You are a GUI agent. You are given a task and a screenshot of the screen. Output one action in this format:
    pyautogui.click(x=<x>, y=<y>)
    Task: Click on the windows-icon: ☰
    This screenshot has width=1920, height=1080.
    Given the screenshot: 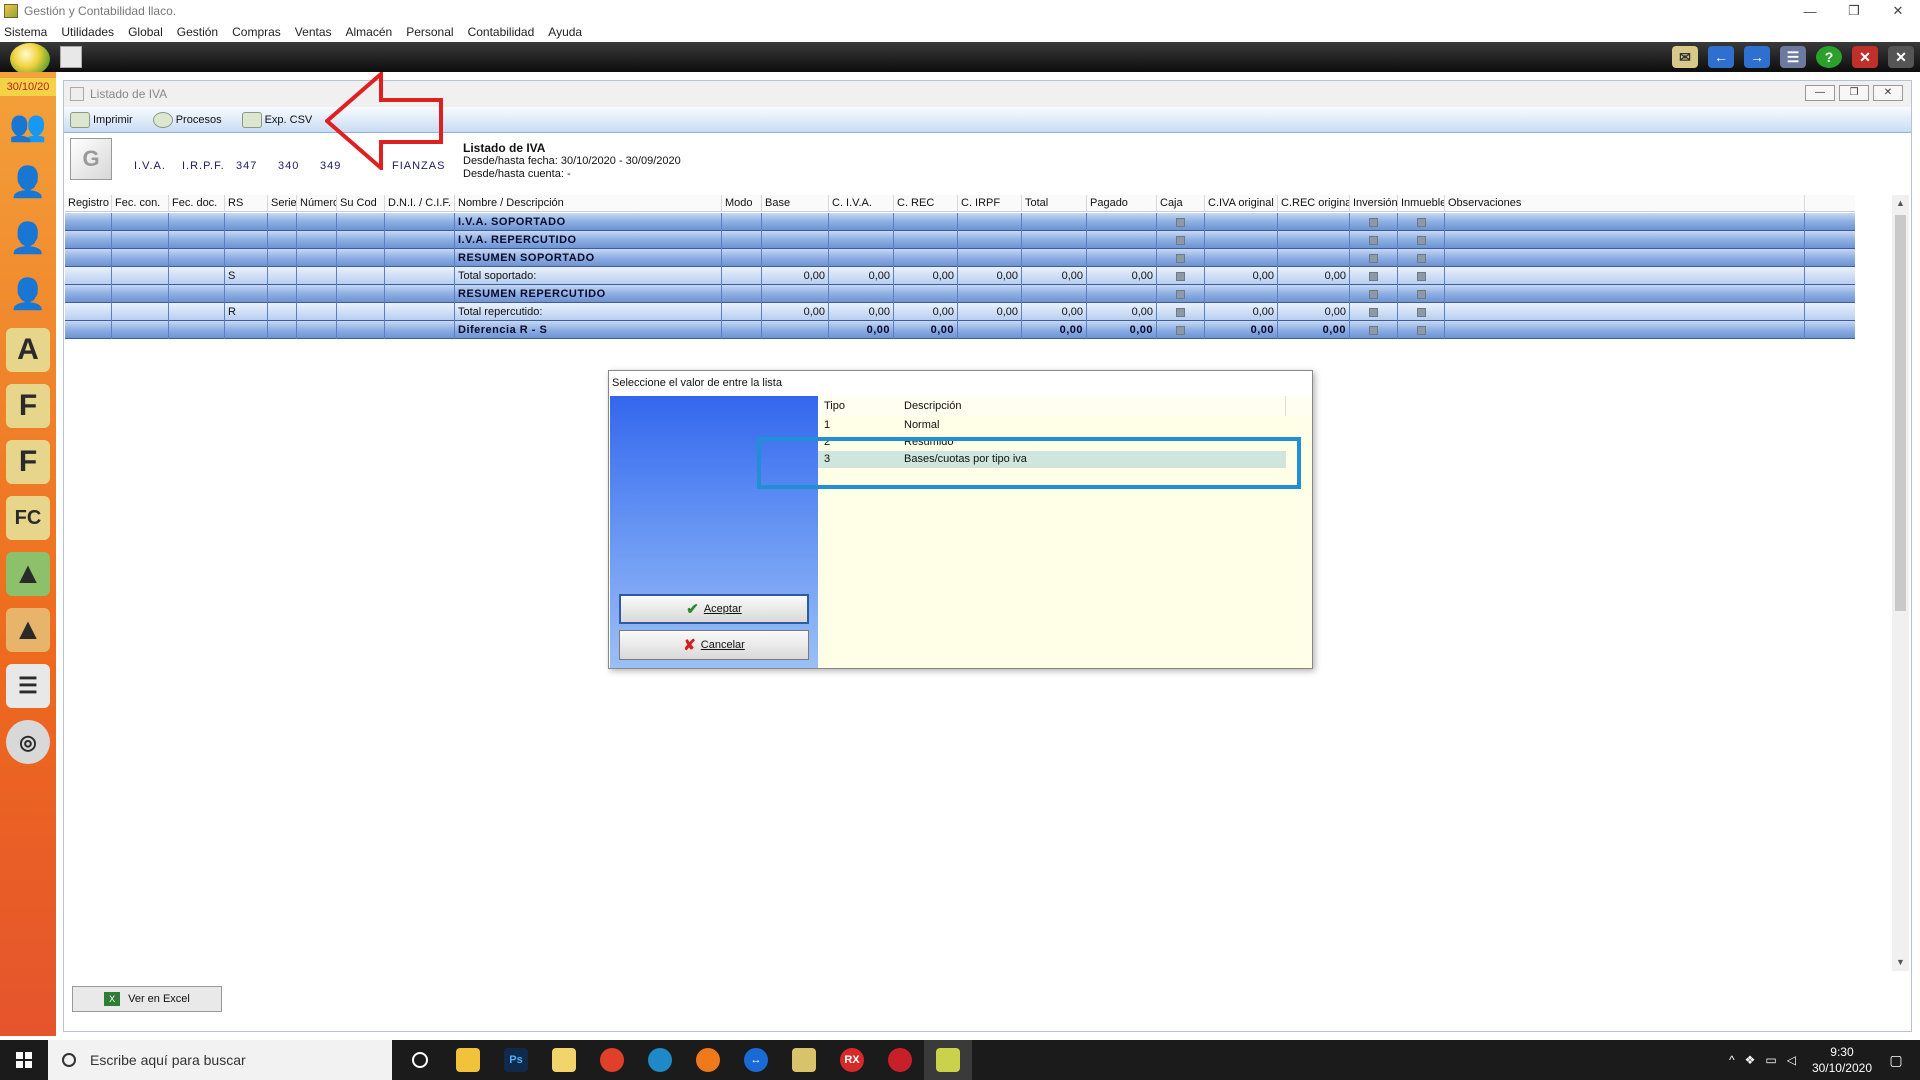 What is the action you would take?
    pyautogui.click(x=1793, y=57)
    